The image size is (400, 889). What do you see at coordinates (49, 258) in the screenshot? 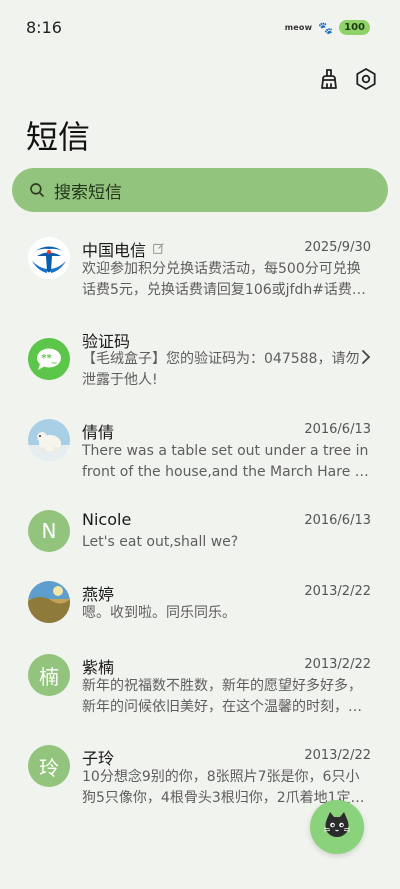
I see `china-telecom-logo` at bounding box center [49, 258].